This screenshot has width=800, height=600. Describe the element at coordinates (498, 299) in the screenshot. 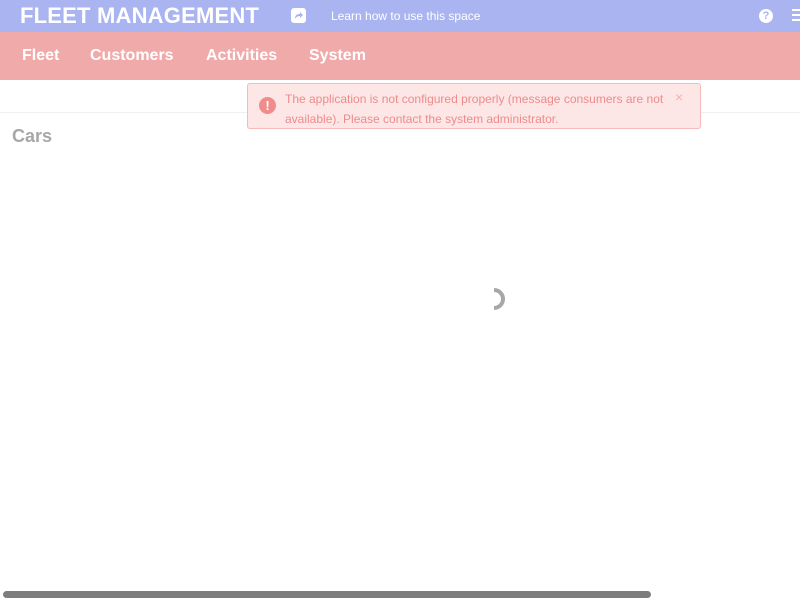

I see `loading-spinner-icon` at that location.